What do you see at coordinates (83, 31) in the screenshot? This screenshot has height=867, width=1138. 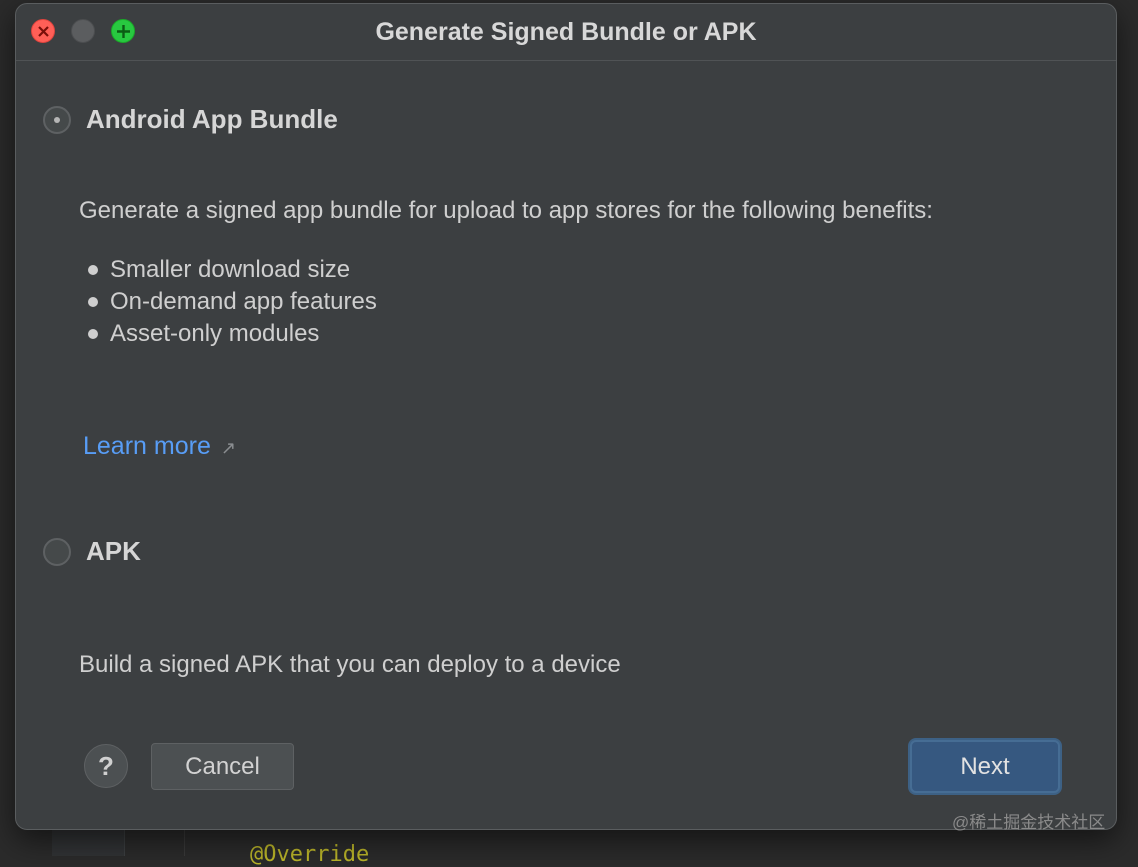 I see `minimize-window-button` at bounding box center [83, 31].